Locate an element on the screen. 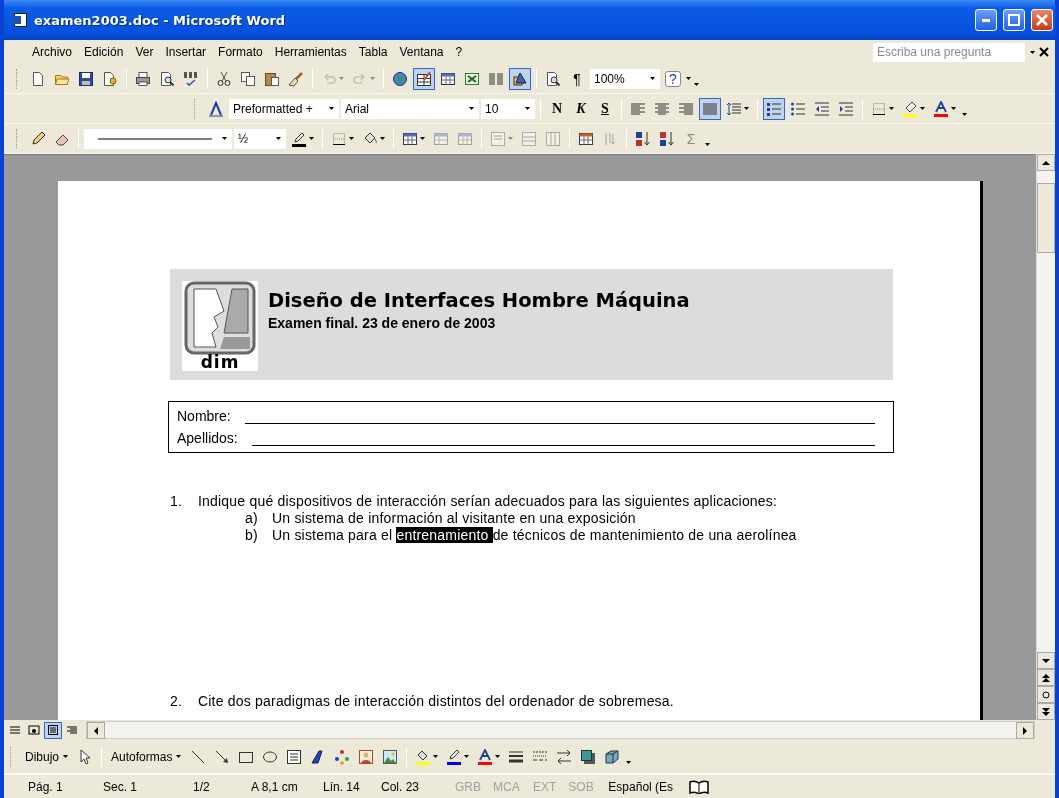 Image resolution: width=1059 pixels, height=798 pixels. help-search-field: Escriba una pregunta is located at coordinates (949, 52).